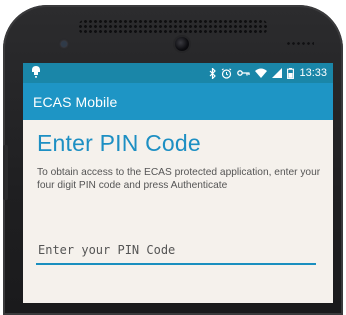 The image size is (346, 315). Describe the element at coordinates (300, 44) in the screenshot. I see `speaker-grille-dots` at that location.